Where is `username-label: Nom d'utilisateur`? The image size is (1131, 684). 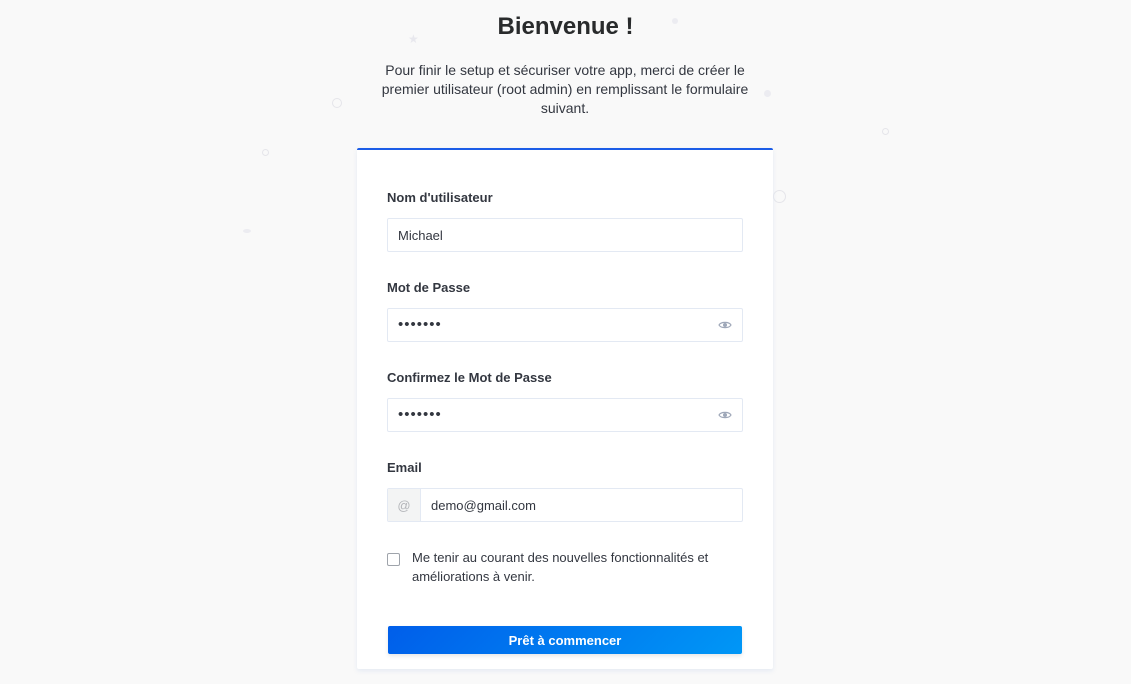
username-label: Nom d'utilisateur is located at coordinates (440, 197).